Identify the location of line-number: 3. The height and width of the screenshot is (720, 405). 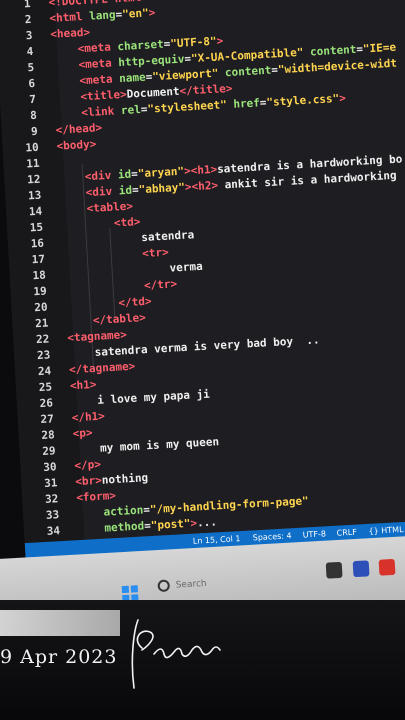
(29, 35).